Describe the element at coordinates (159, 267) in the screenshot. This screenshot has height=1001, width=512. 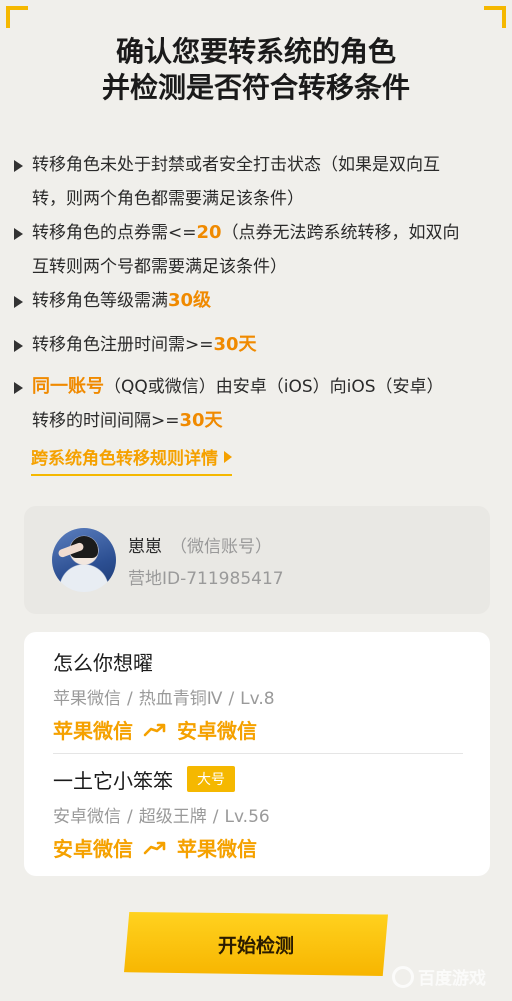
I see `rule-text: 互转则两个号都需要满足该条件）` at that location.